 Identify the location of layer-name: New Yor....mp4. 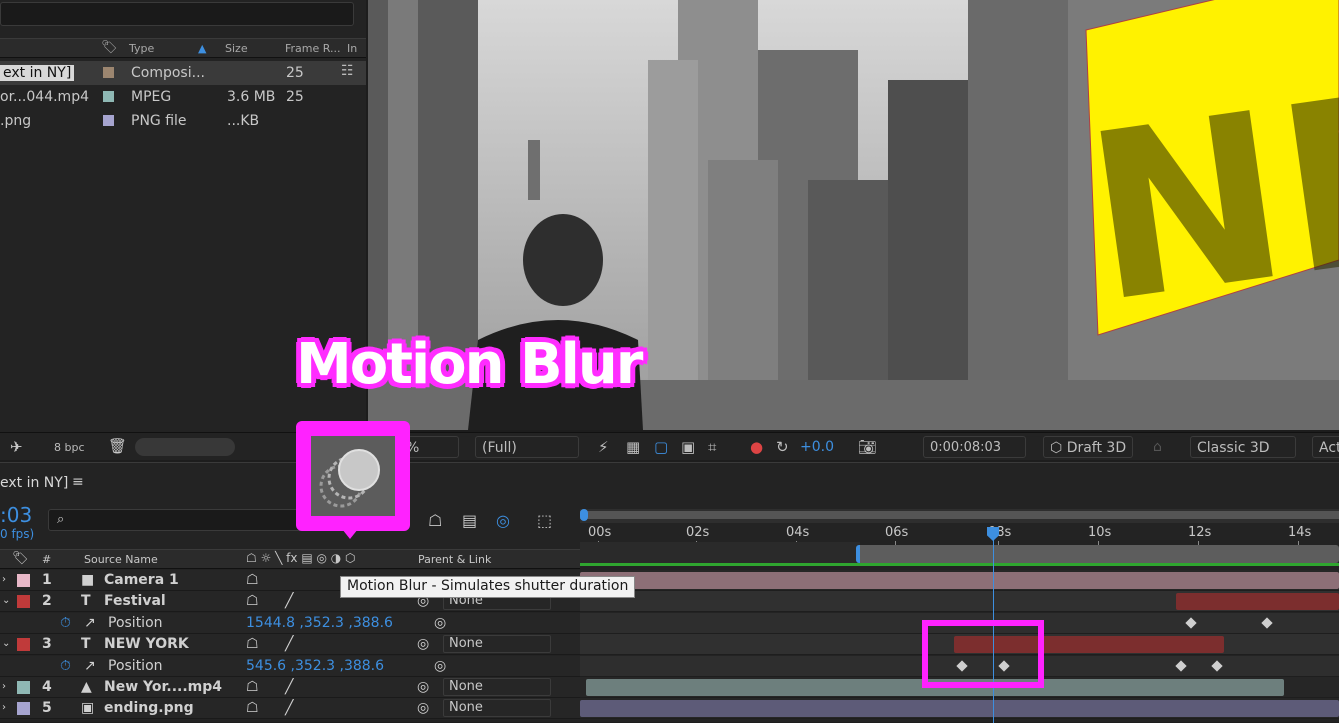
(163, 687).